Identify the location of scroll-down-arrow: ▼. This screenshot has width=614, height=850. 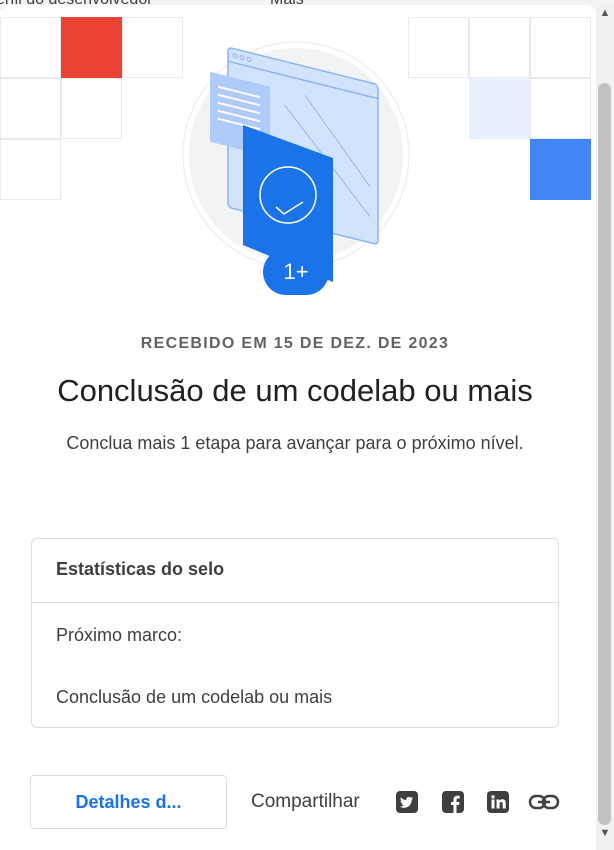
(605, 833).